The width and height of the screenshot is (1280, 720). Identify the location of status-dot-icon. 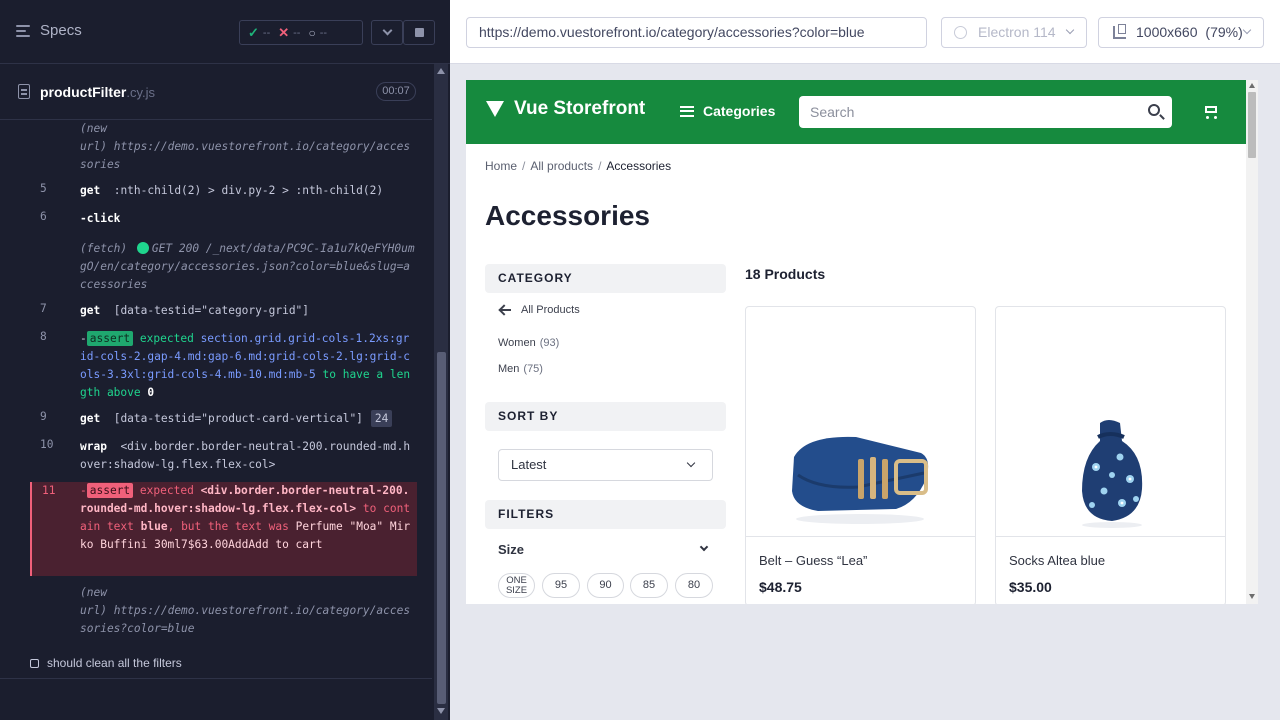
(142, 248).